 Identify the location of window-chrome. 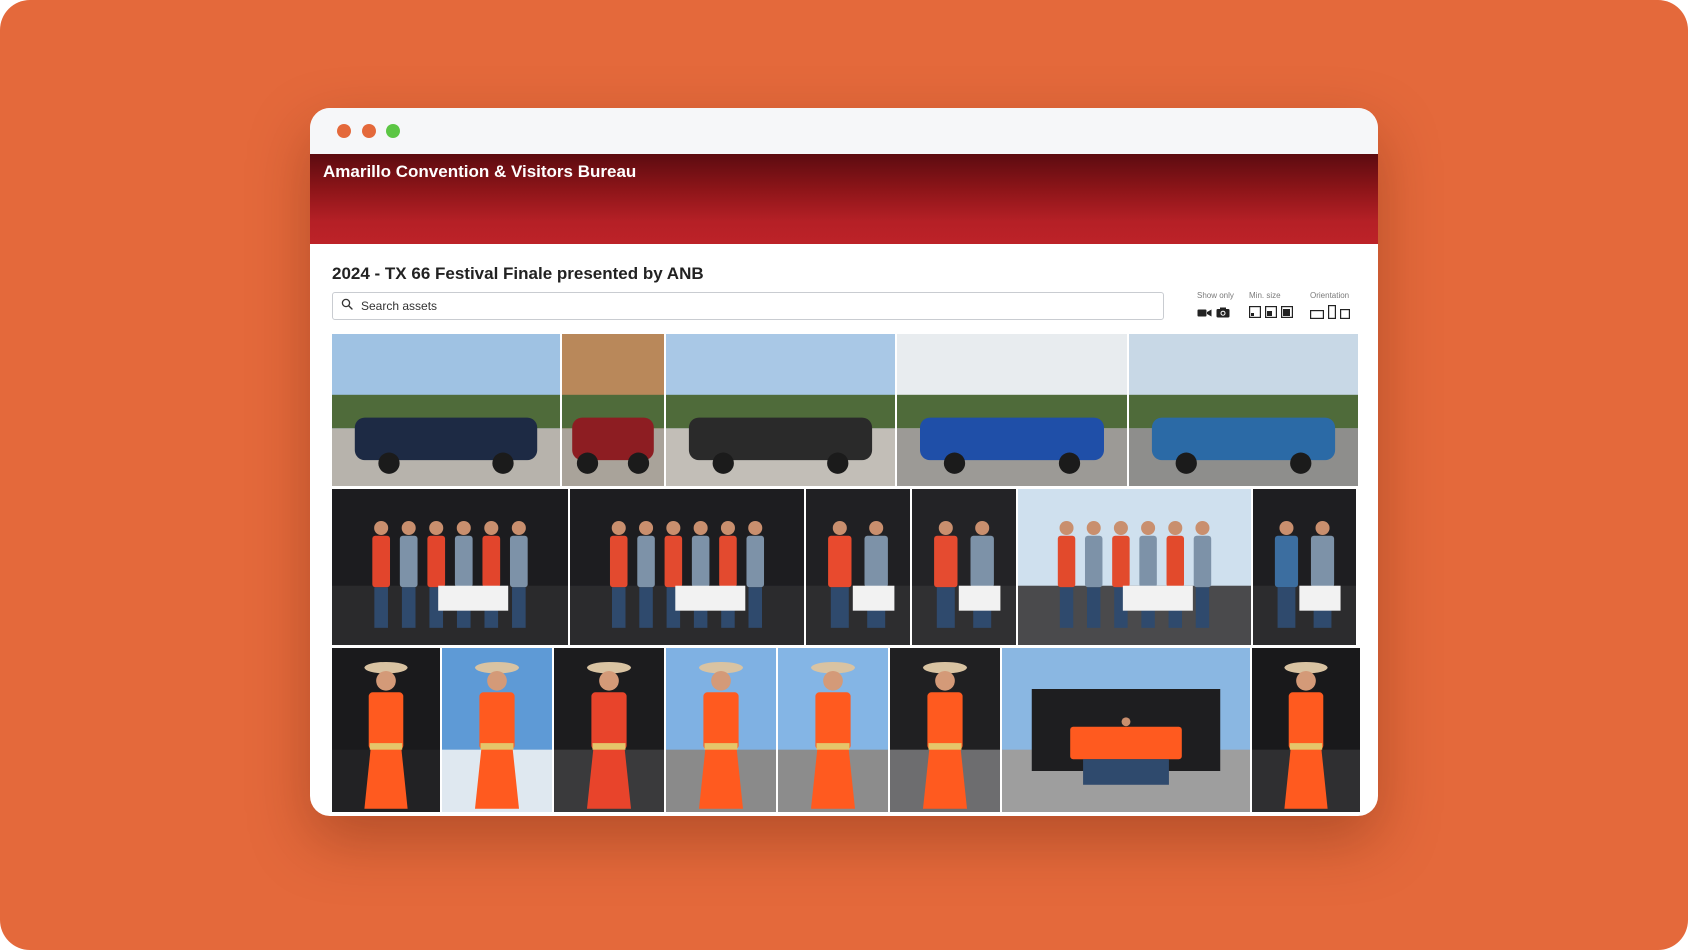
(844, 131).